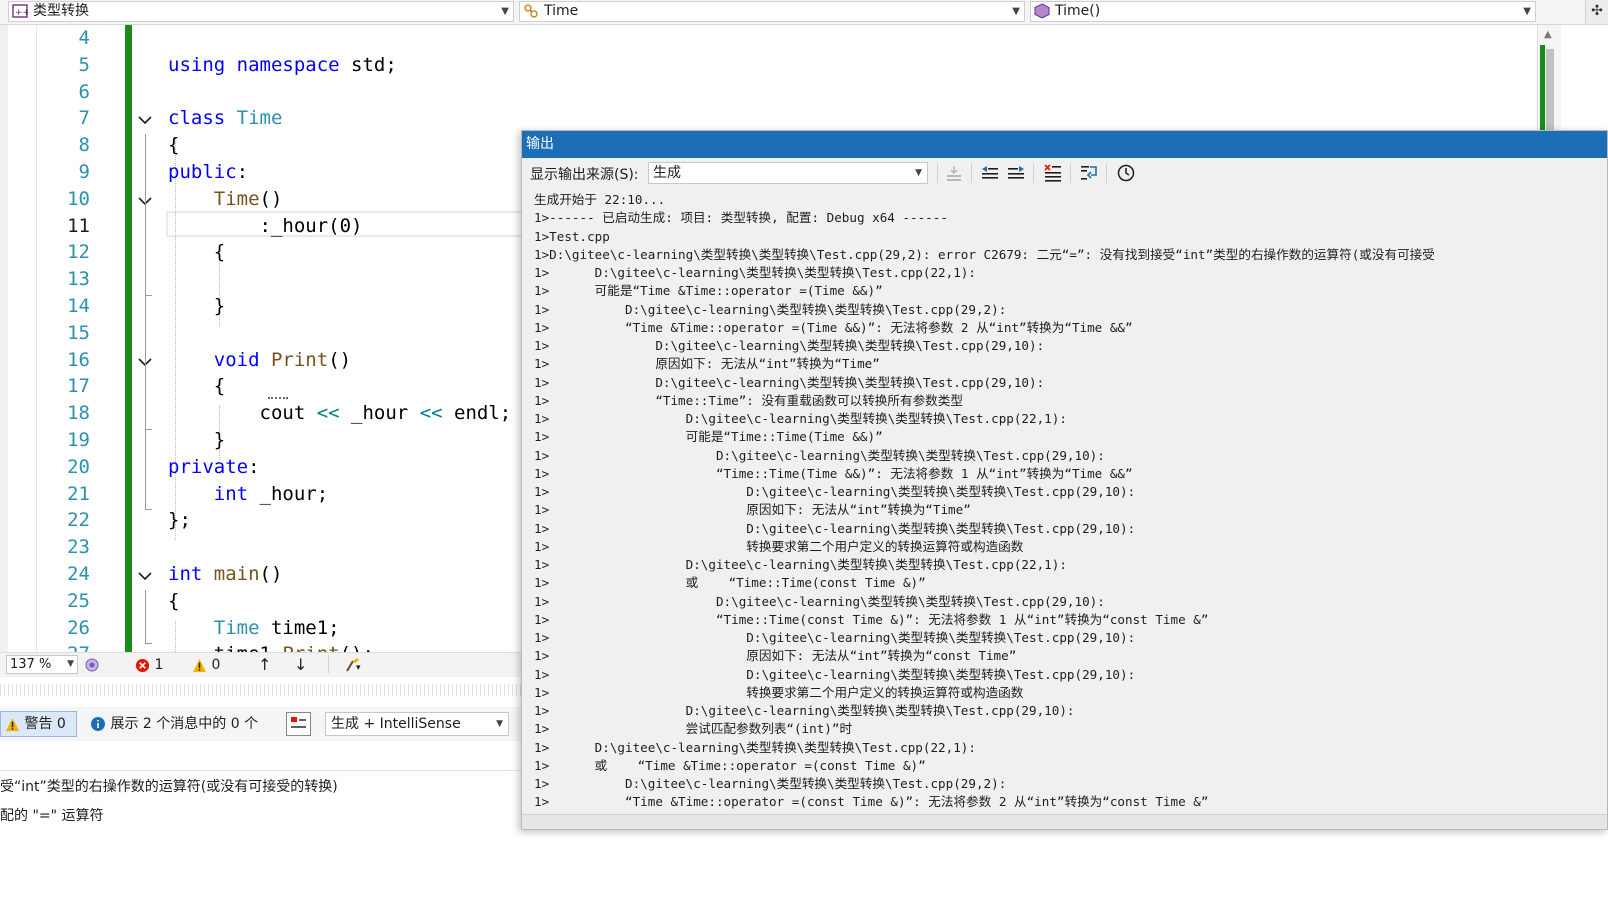 This screenshot has width=1608, height=916. I want to click on chevron-down-icon: ▼, so click(918, 173).